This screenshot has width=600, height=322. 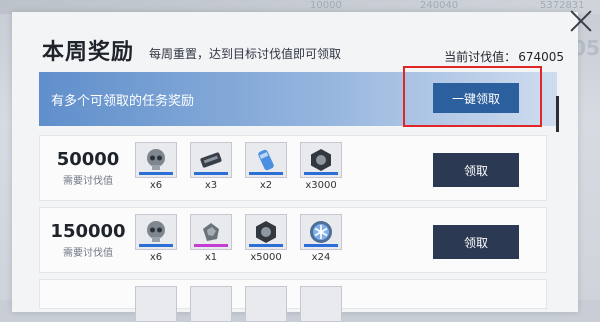 I want to click on reward-item: x3000, so click(x=321, y=166).